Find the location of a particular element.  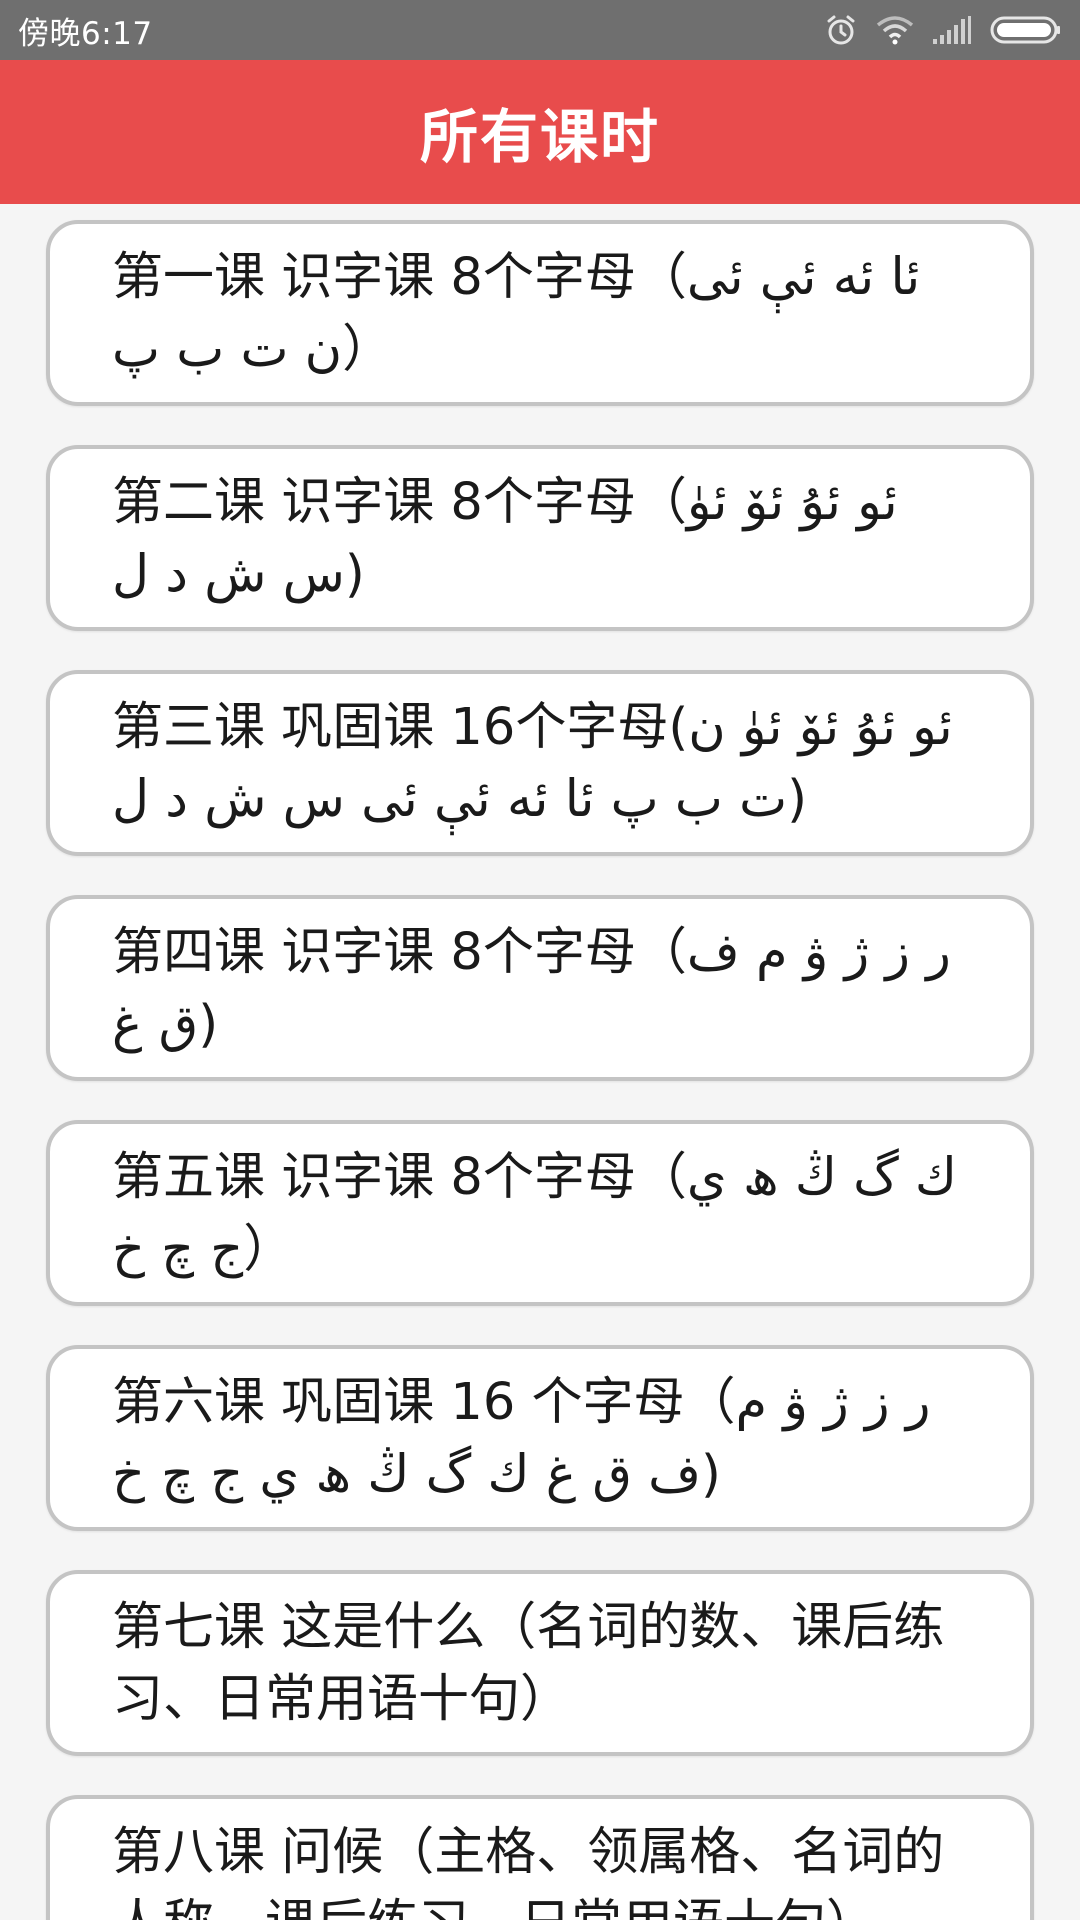

lesson-card-4: 第四课 识字课 8个字母（ر ز ژ ۋ م ف ق غ) is located at coordinates (540, 988).